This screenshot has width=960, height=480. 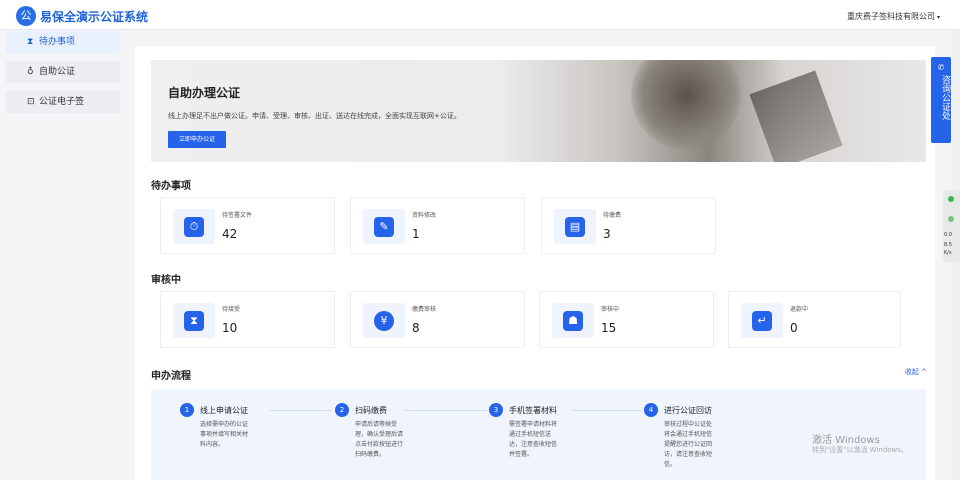 What do you see at coordinates (846, 440) in the screenshot?
I see `windows-activation-watermark: 激活 Windows` at bounding box center [846, 440].